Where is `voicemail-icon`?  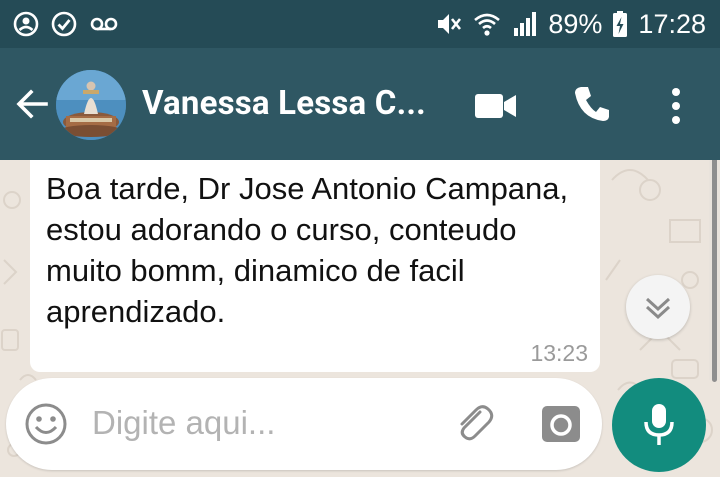
voicemail-icon is located at coordinates (104, 24).